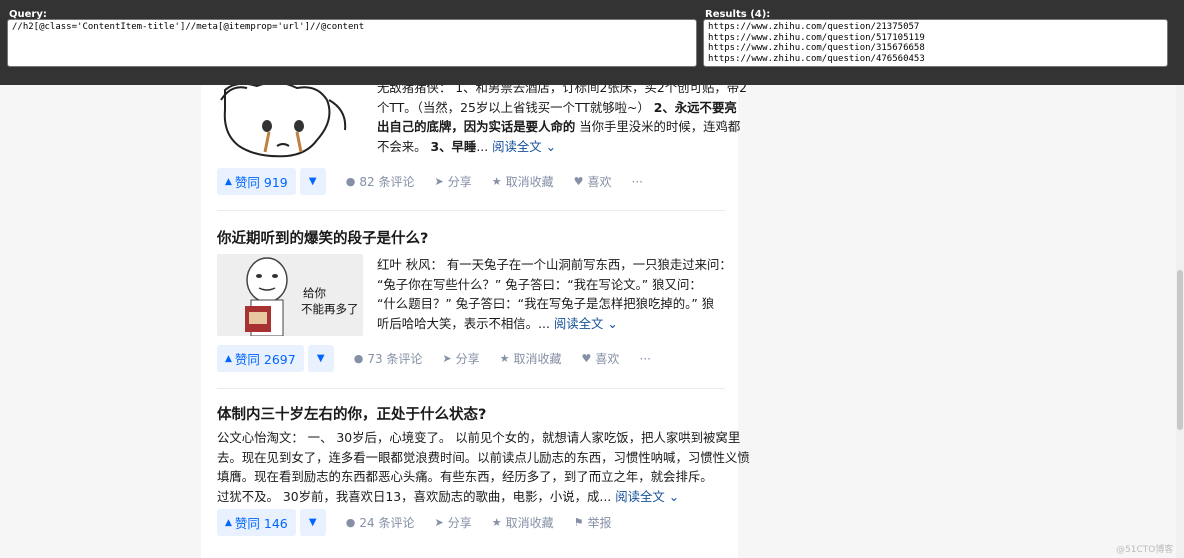 The height and width of the screenshot is (558, 1184). I want to click on image-caption: 给你, so click(314, 293).